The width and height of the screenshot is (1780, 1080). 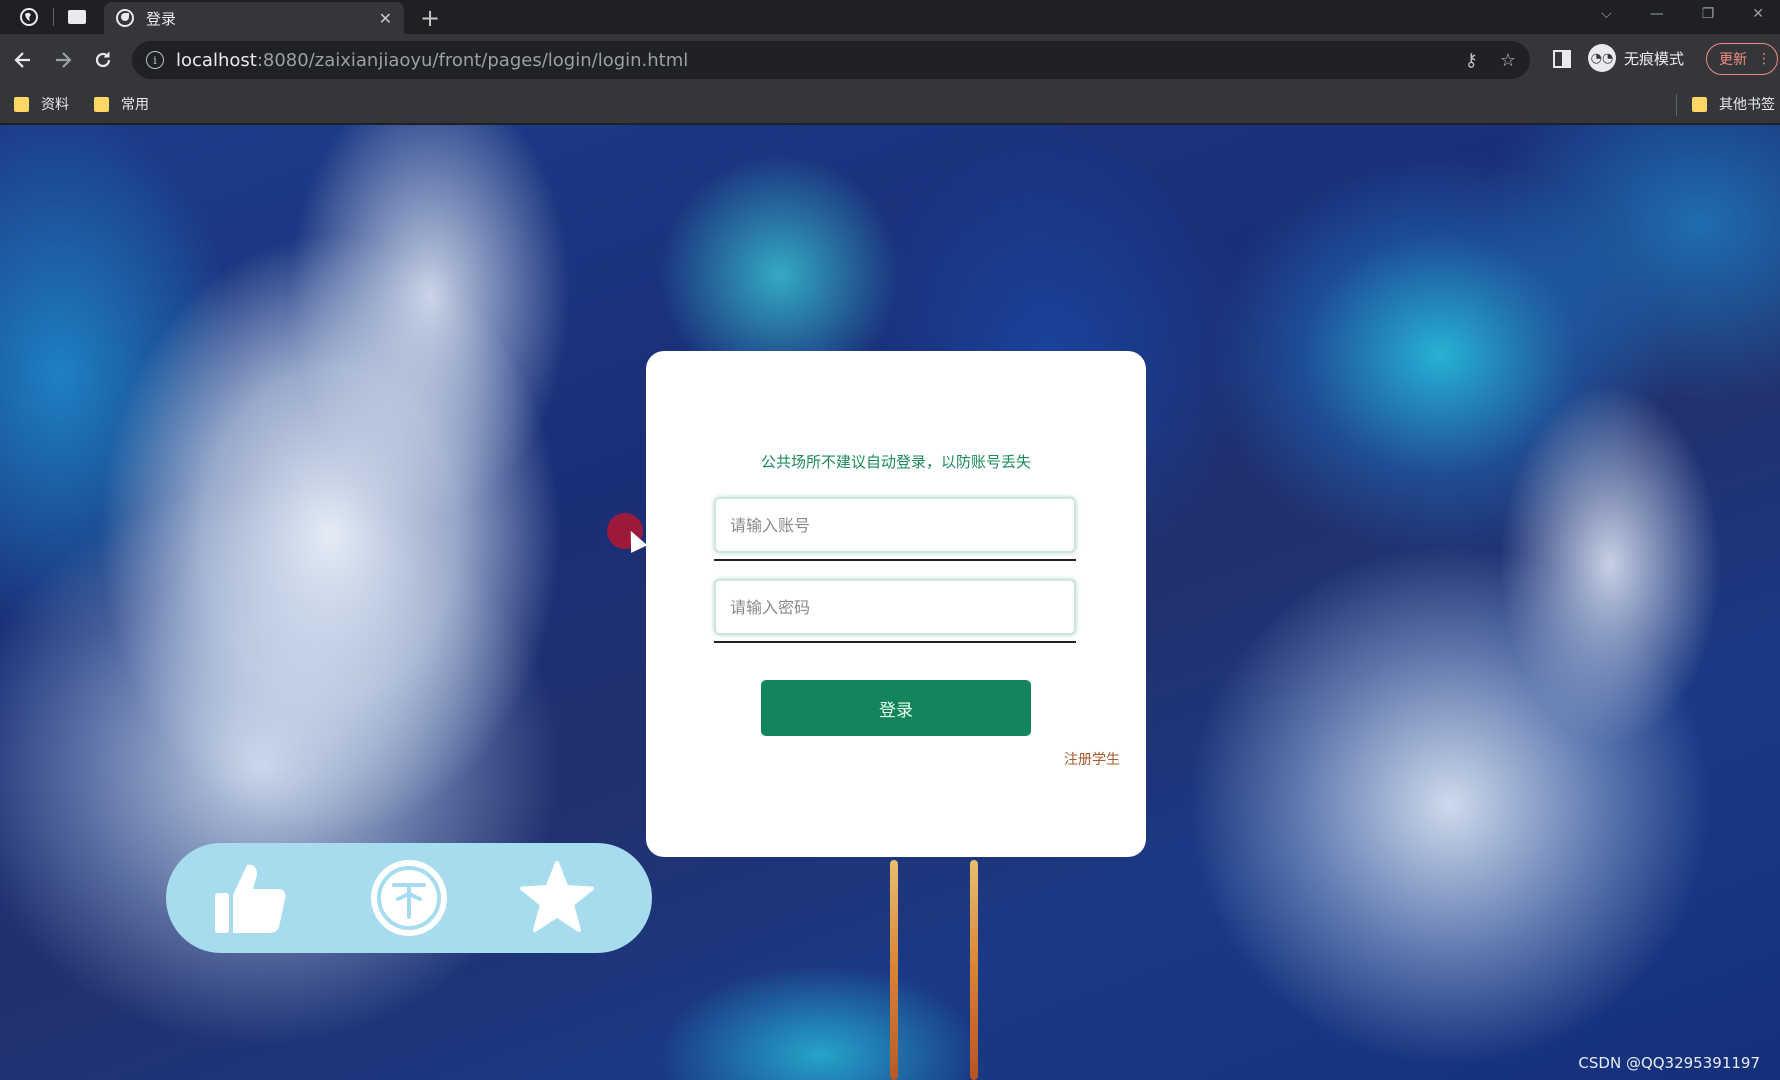 I want to click on login-button: 登录, so click(x=896, y=708).